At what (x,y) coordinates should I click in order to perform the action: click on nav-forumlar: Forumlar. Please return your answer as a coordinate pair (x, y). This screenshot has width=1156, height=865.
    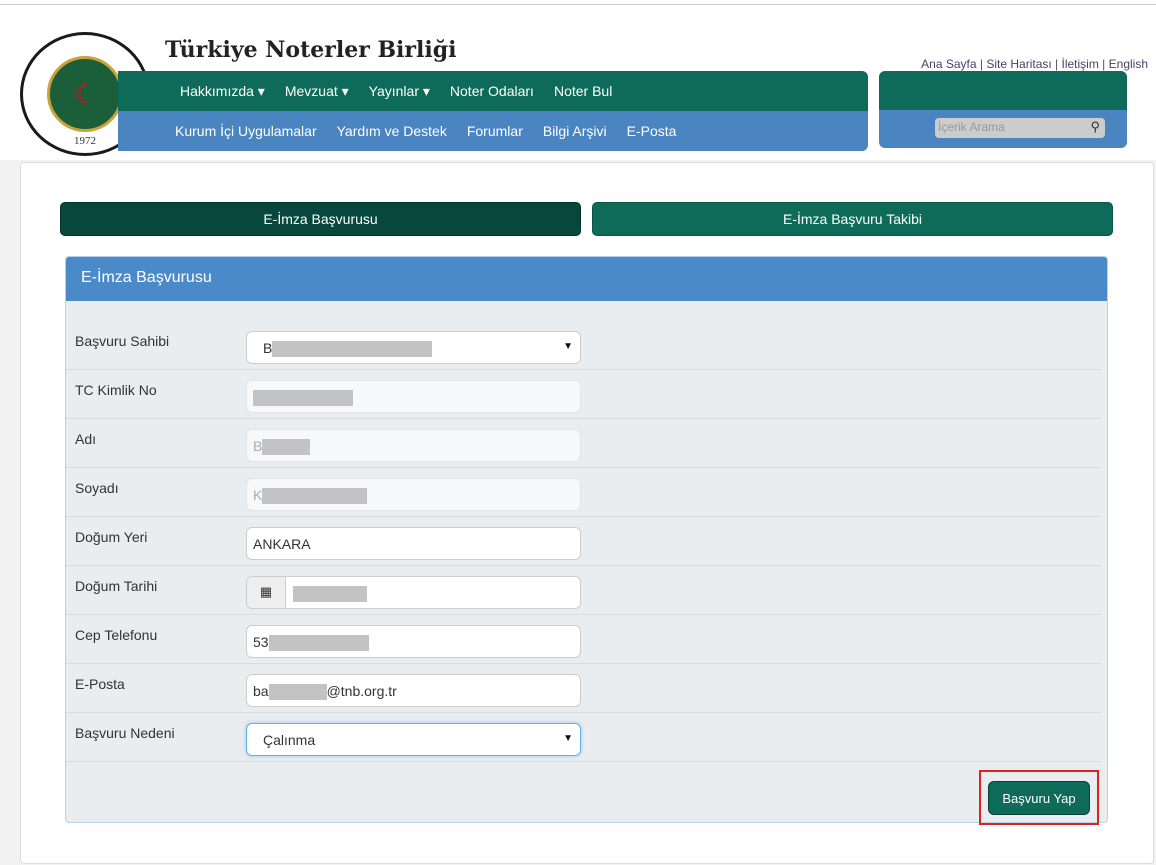
    Looking at the image, I should click on (495, 131).